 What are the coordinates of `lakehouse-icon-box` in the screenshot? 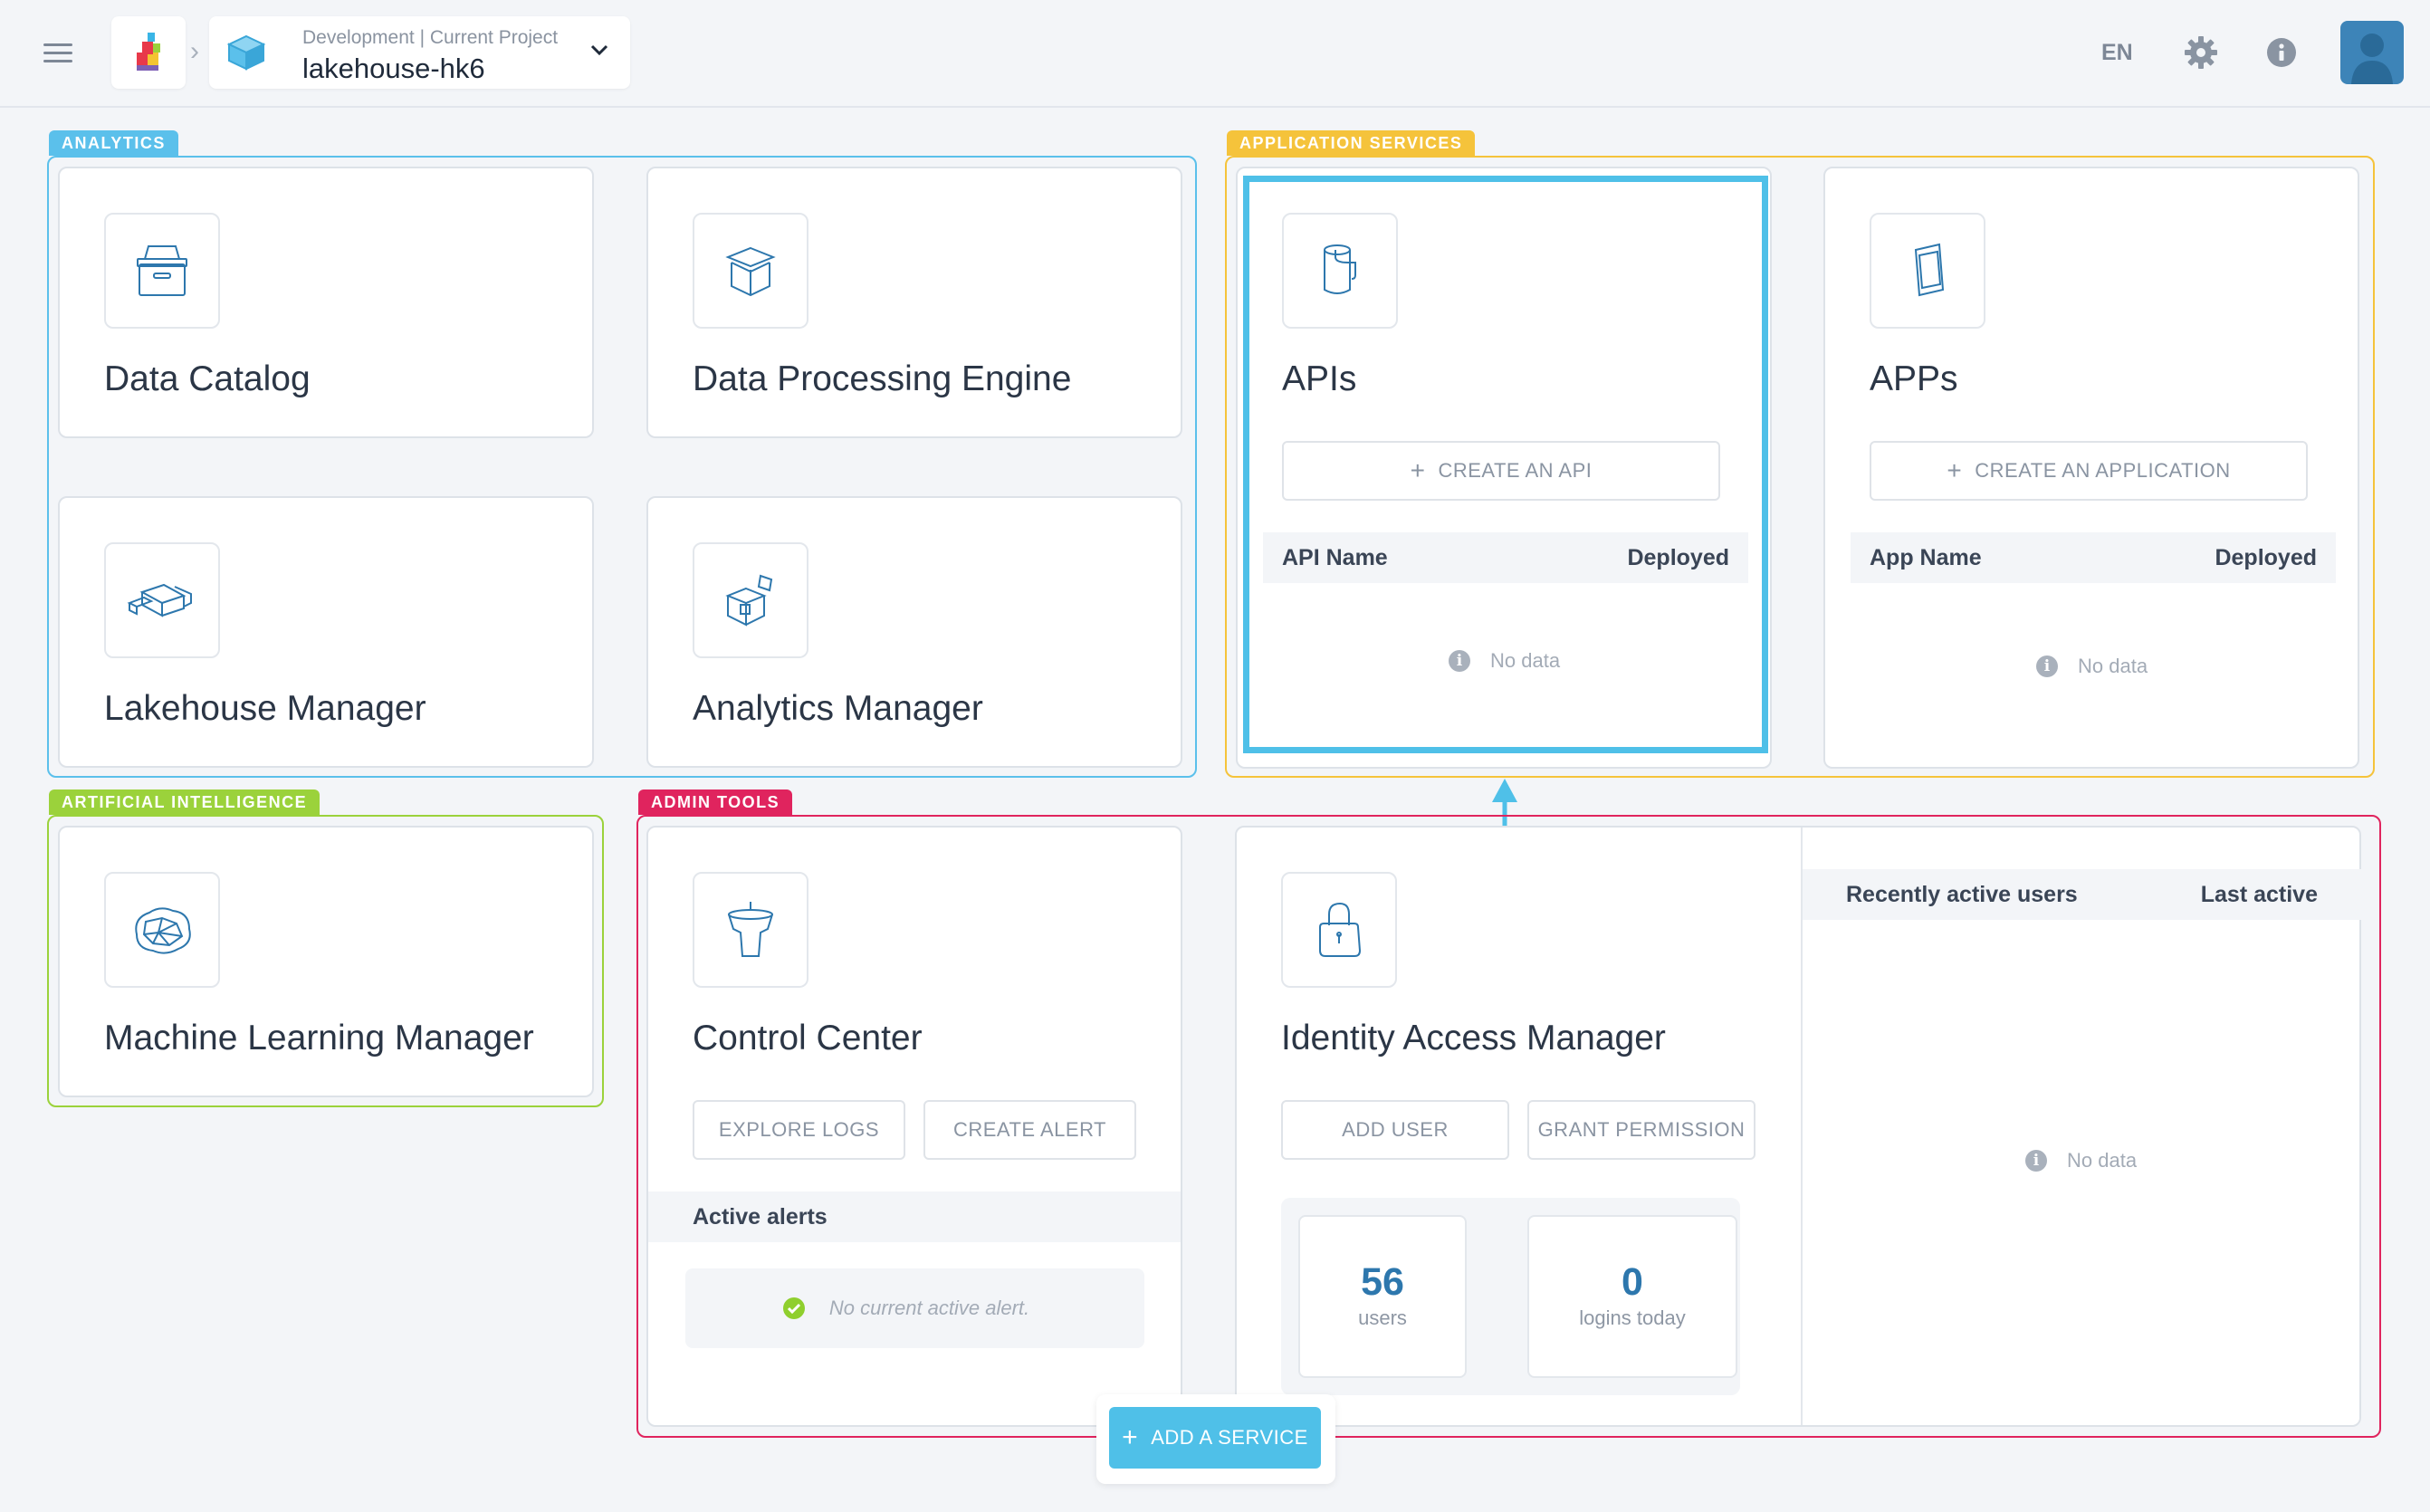 It's located at (162, 600).